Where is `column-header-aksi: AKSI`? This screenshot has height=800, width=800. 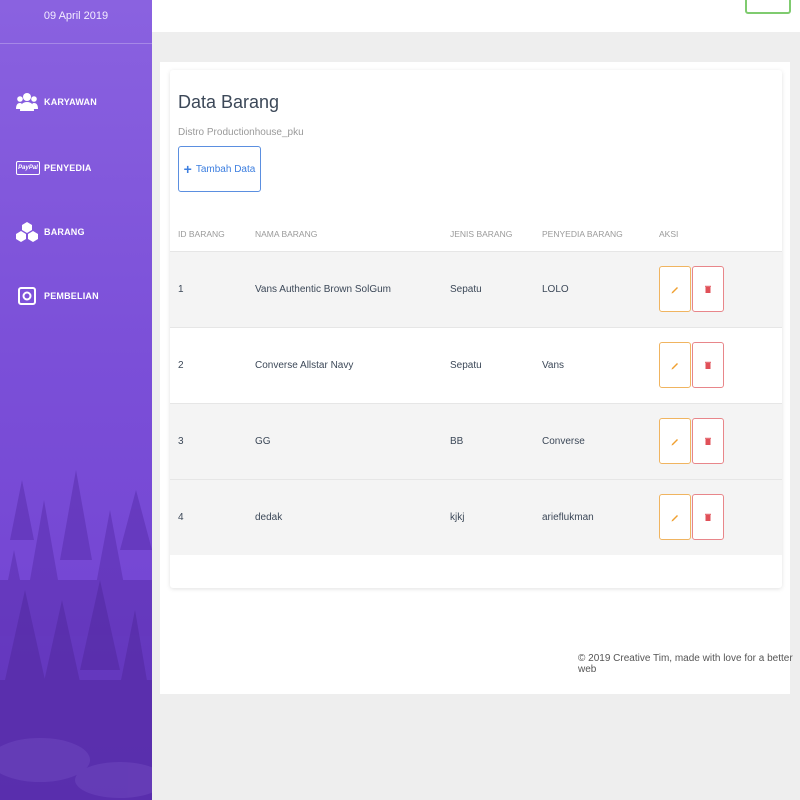 column-header-aksi: AKSI is located at coordinates (669, 234).